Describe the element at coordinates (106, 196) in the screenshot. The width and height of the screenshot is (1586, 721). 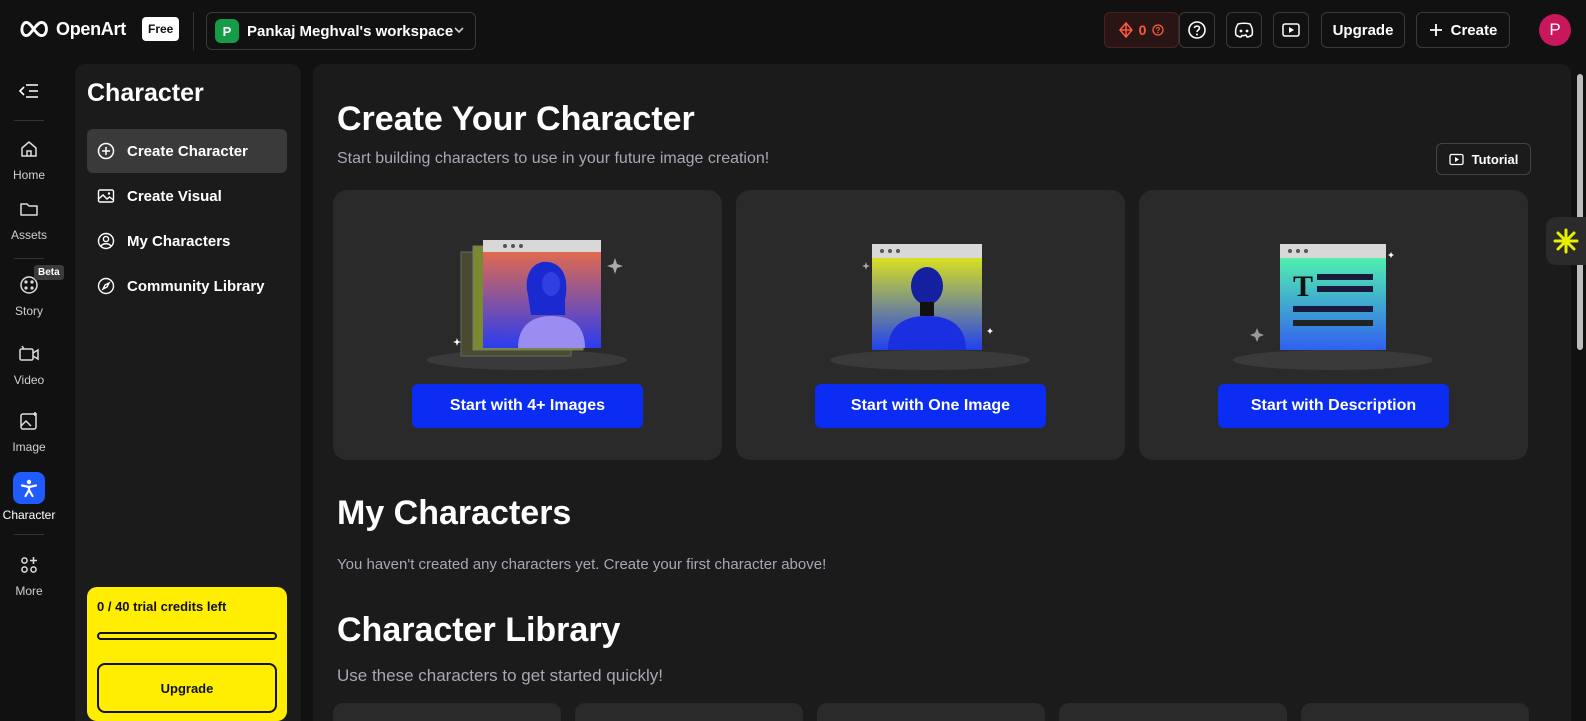
I see `image-icon` at that location.